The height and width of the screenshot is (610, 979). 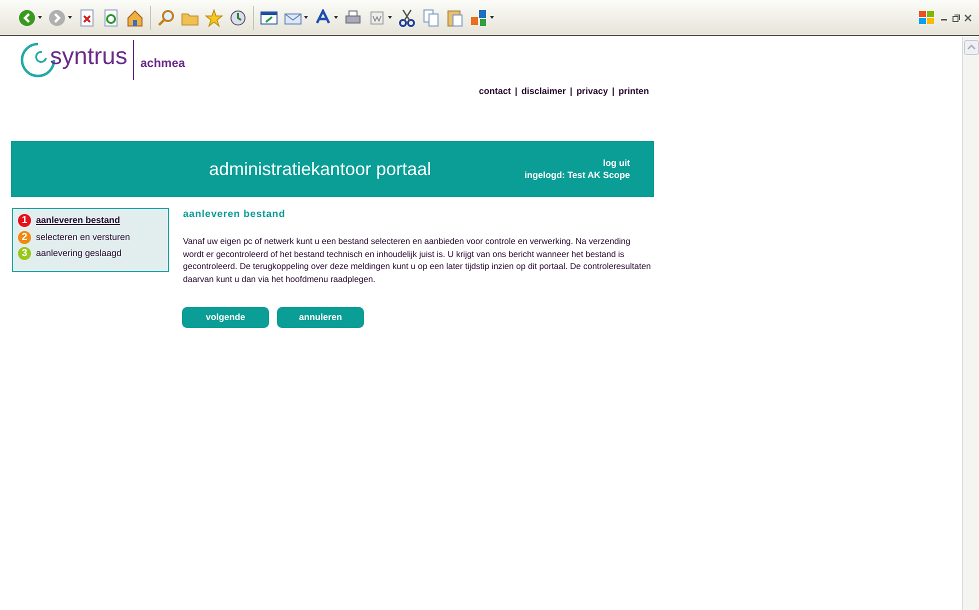 I want to click on banner-title: administratiekantoor portaal, so click(x=320, y=169).